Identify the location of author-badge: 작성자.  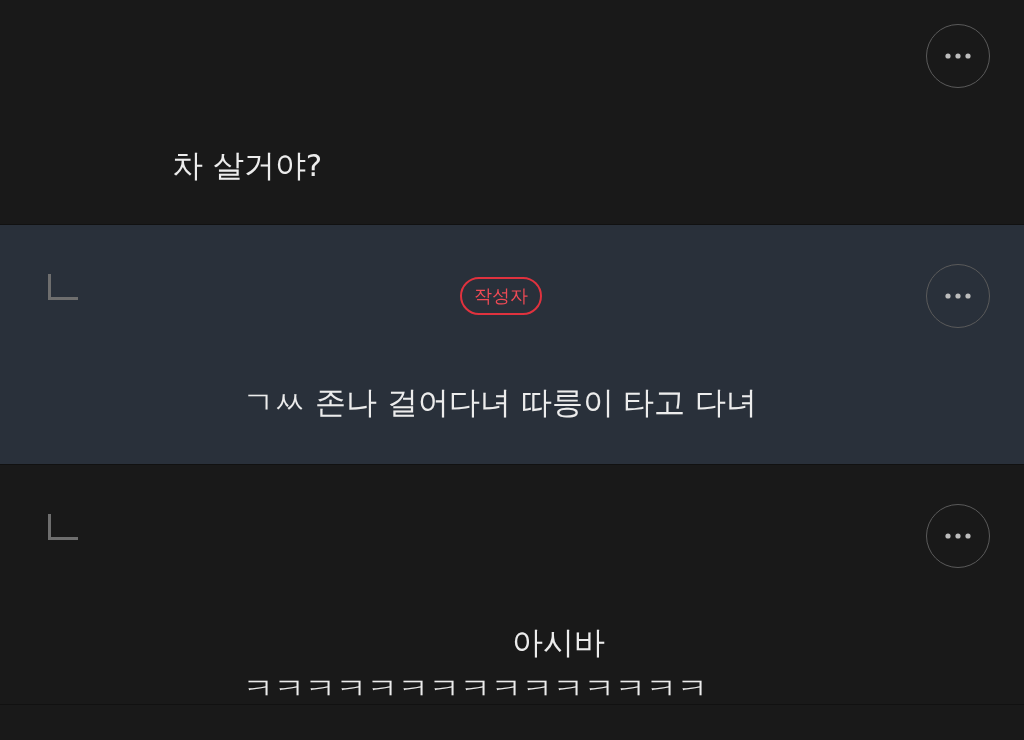
(501, 296).